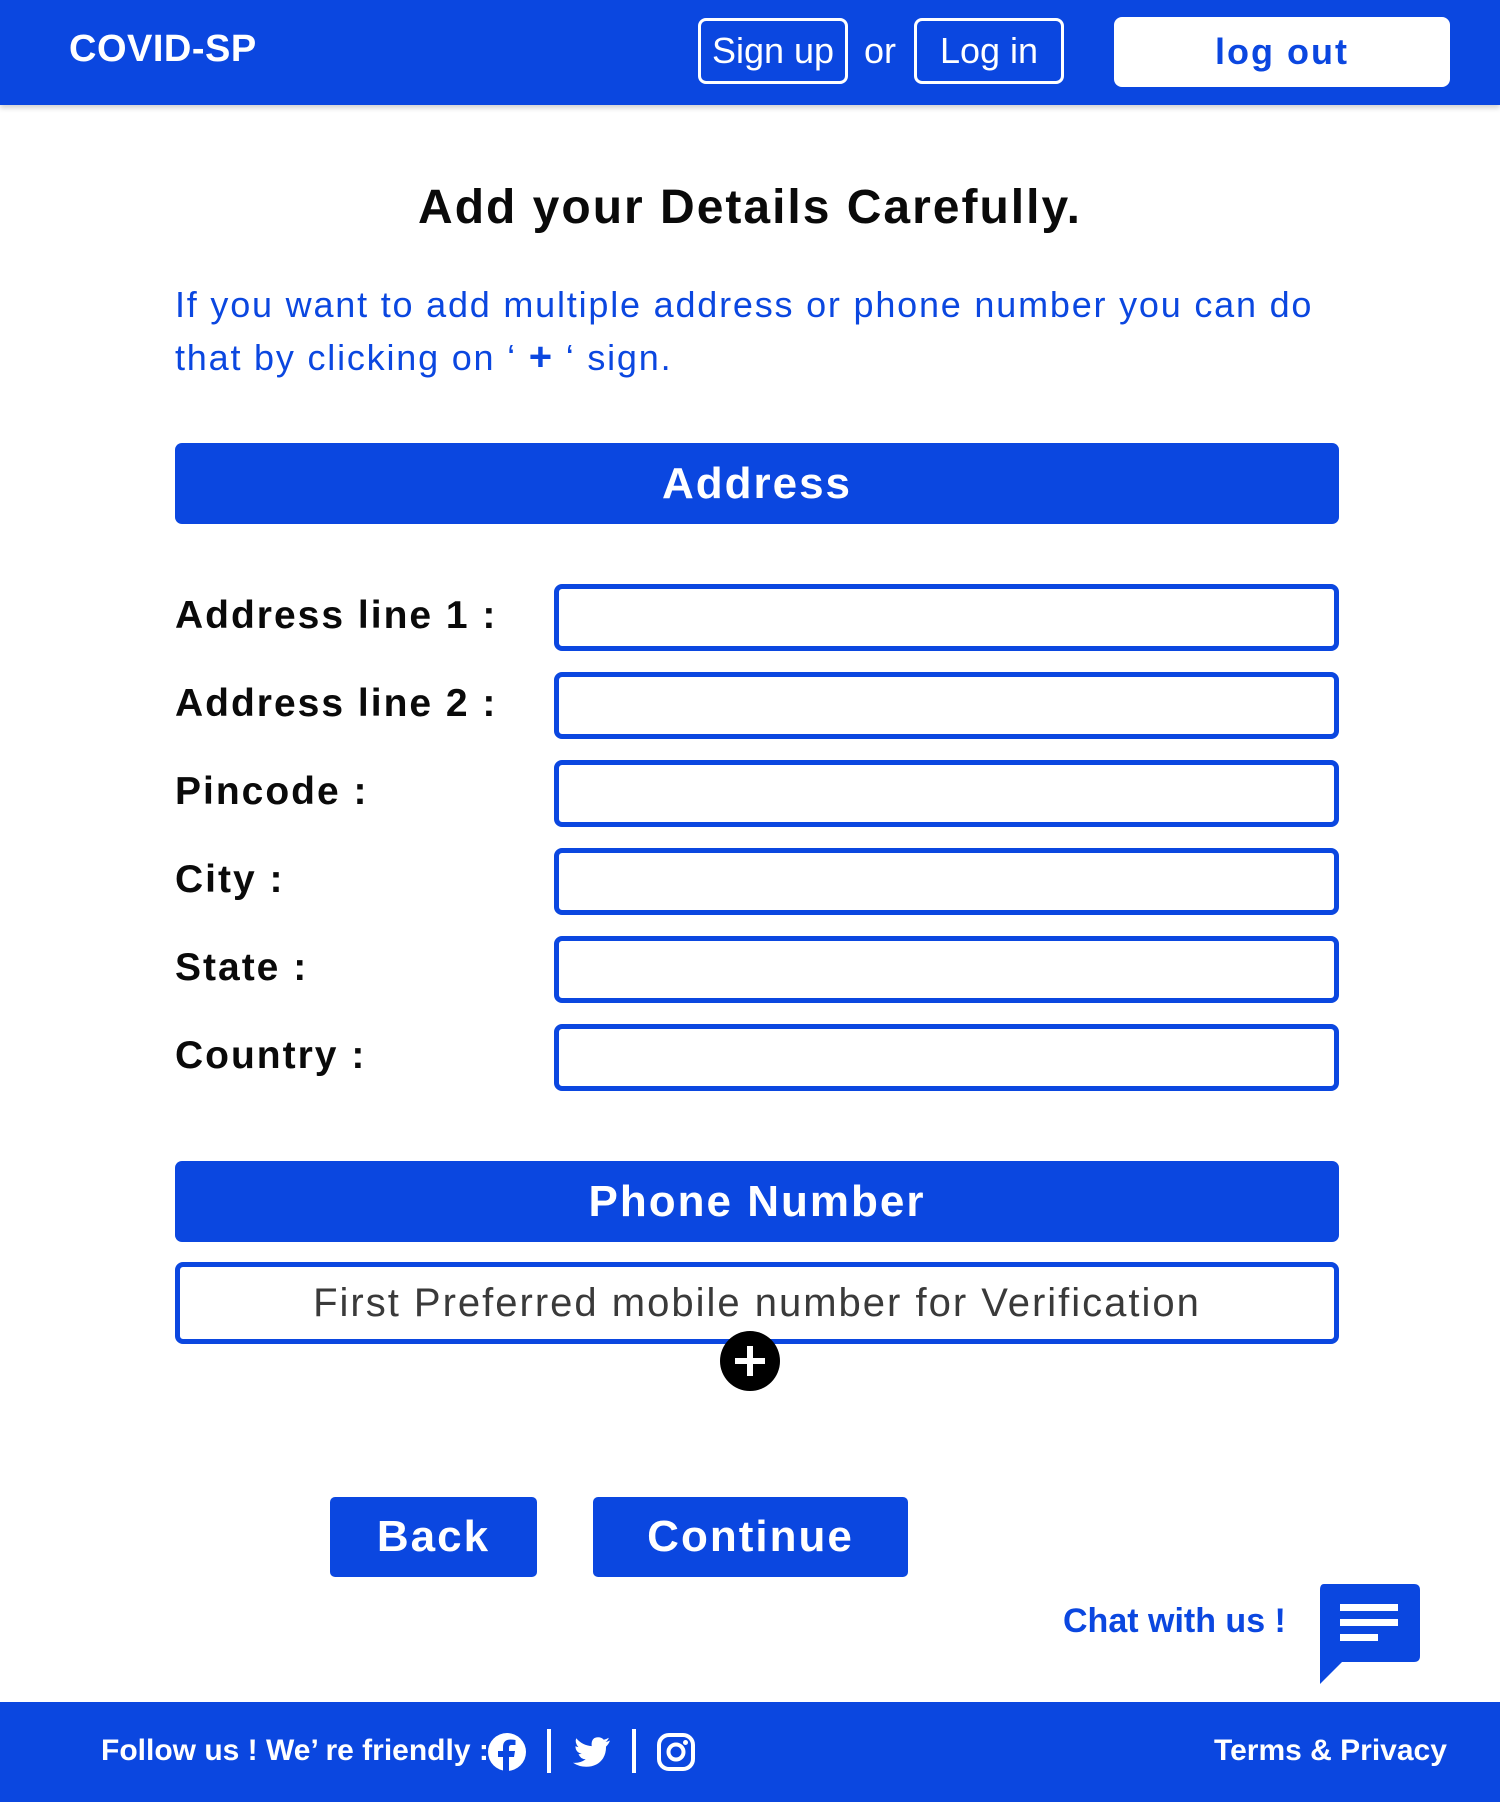 This screenshot has width=1500, height=1802. I want to click on pincode-label: Pincode :, so click(272, 791).